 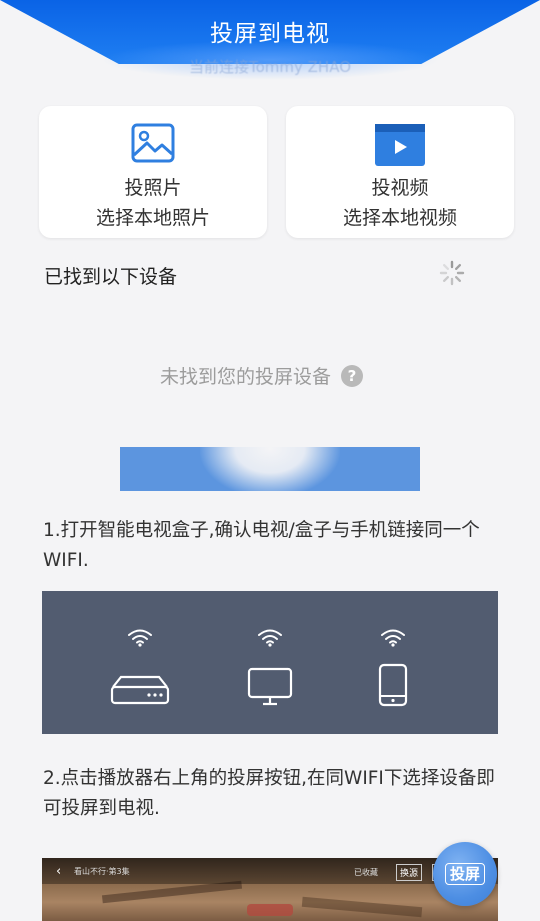 What do you see at coordinates (409, 872) in the screenshot?
I see `player-action-source: 换源` at bounding box center [409, 872].